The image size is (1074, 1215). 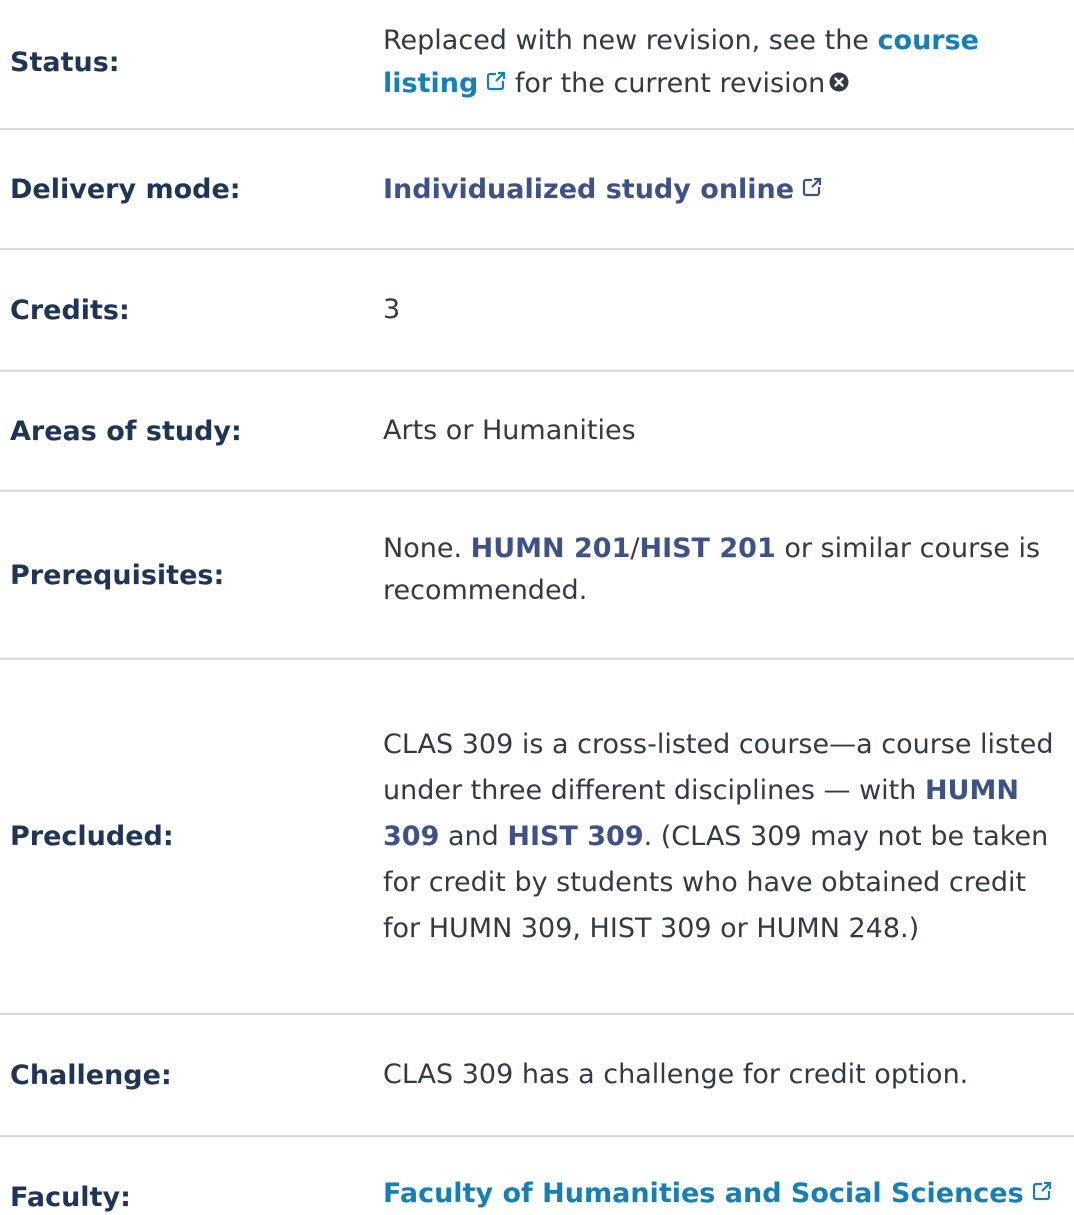 What do you see at coordinates (630, 40) in the screenshot?
I see `status-text-before: Replaced with new revision, see the` at bounding box center [630, 40].